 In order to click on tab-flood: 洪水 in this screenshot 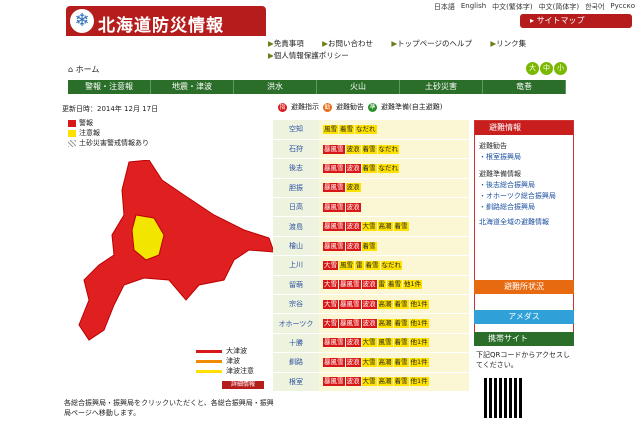, I will do `click(275, 87)`.